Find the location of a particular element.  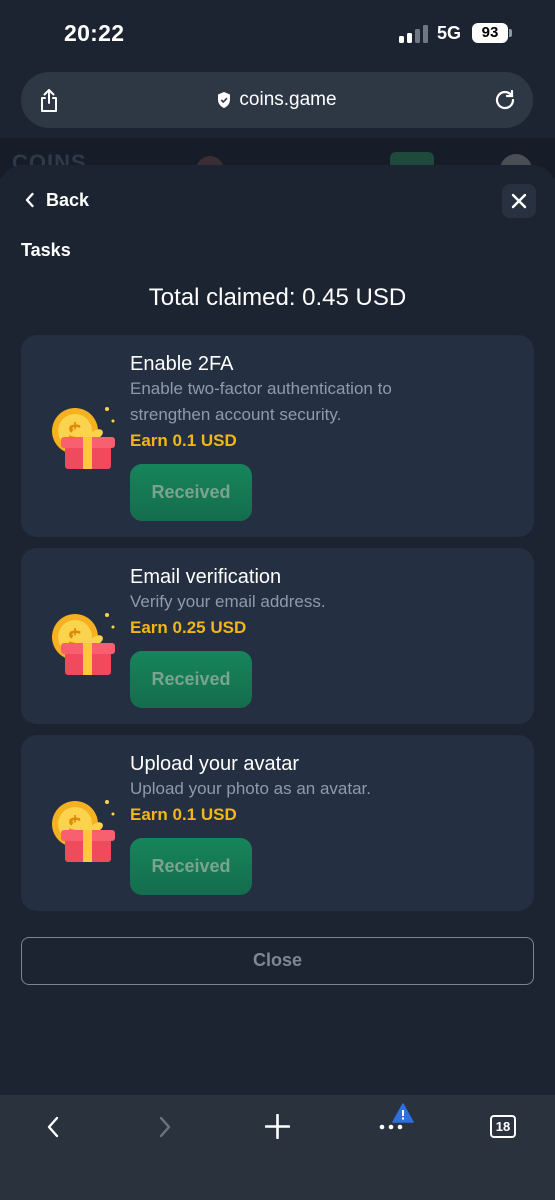

close-icon is located at coordinates (519, 201).